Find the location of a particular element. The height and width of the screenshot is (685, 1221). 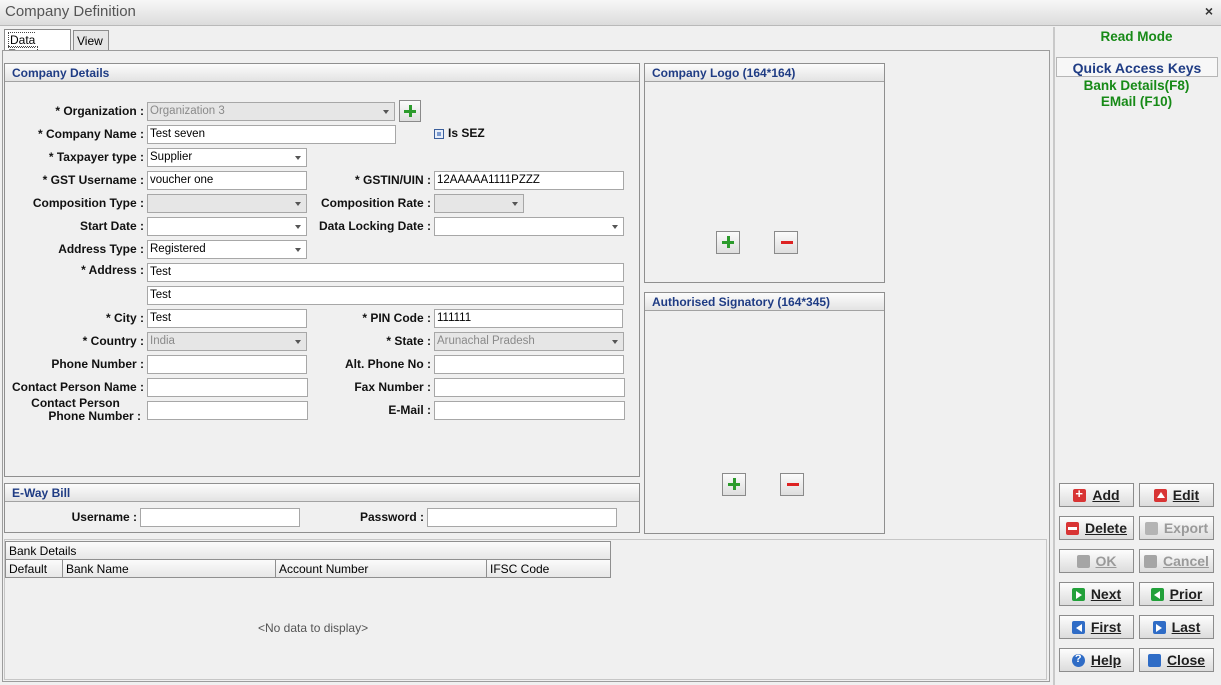

pin-code-label: * PIN Code : is located at coordinates (396, 318).